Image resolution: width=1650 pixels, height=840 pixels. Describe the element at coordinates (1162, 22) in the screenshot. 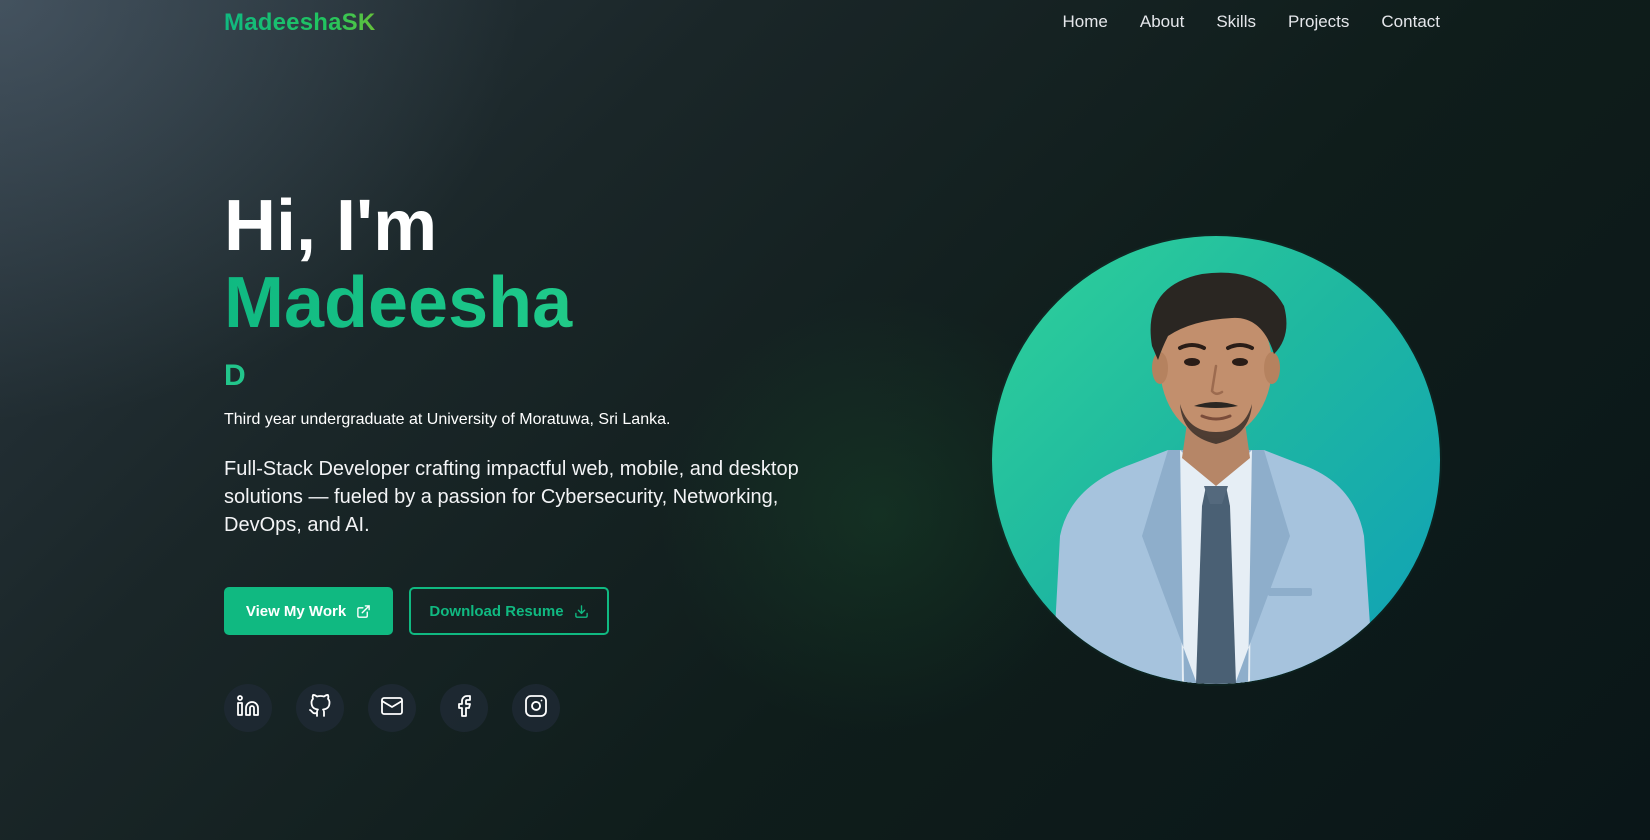

I see `nav-item-about: About` at that location.